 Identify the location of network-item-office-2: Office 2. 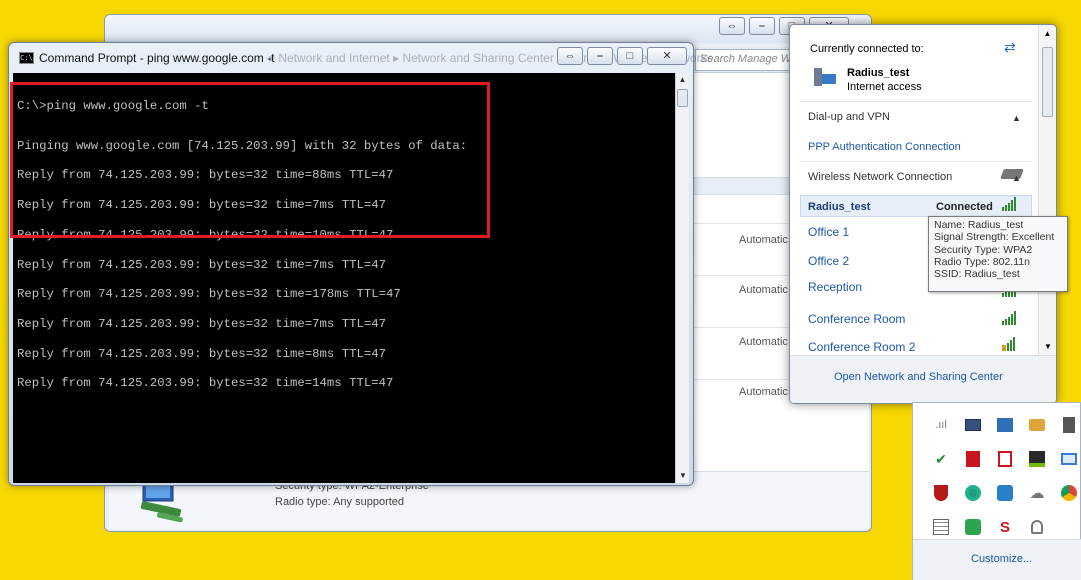
(828, 261).